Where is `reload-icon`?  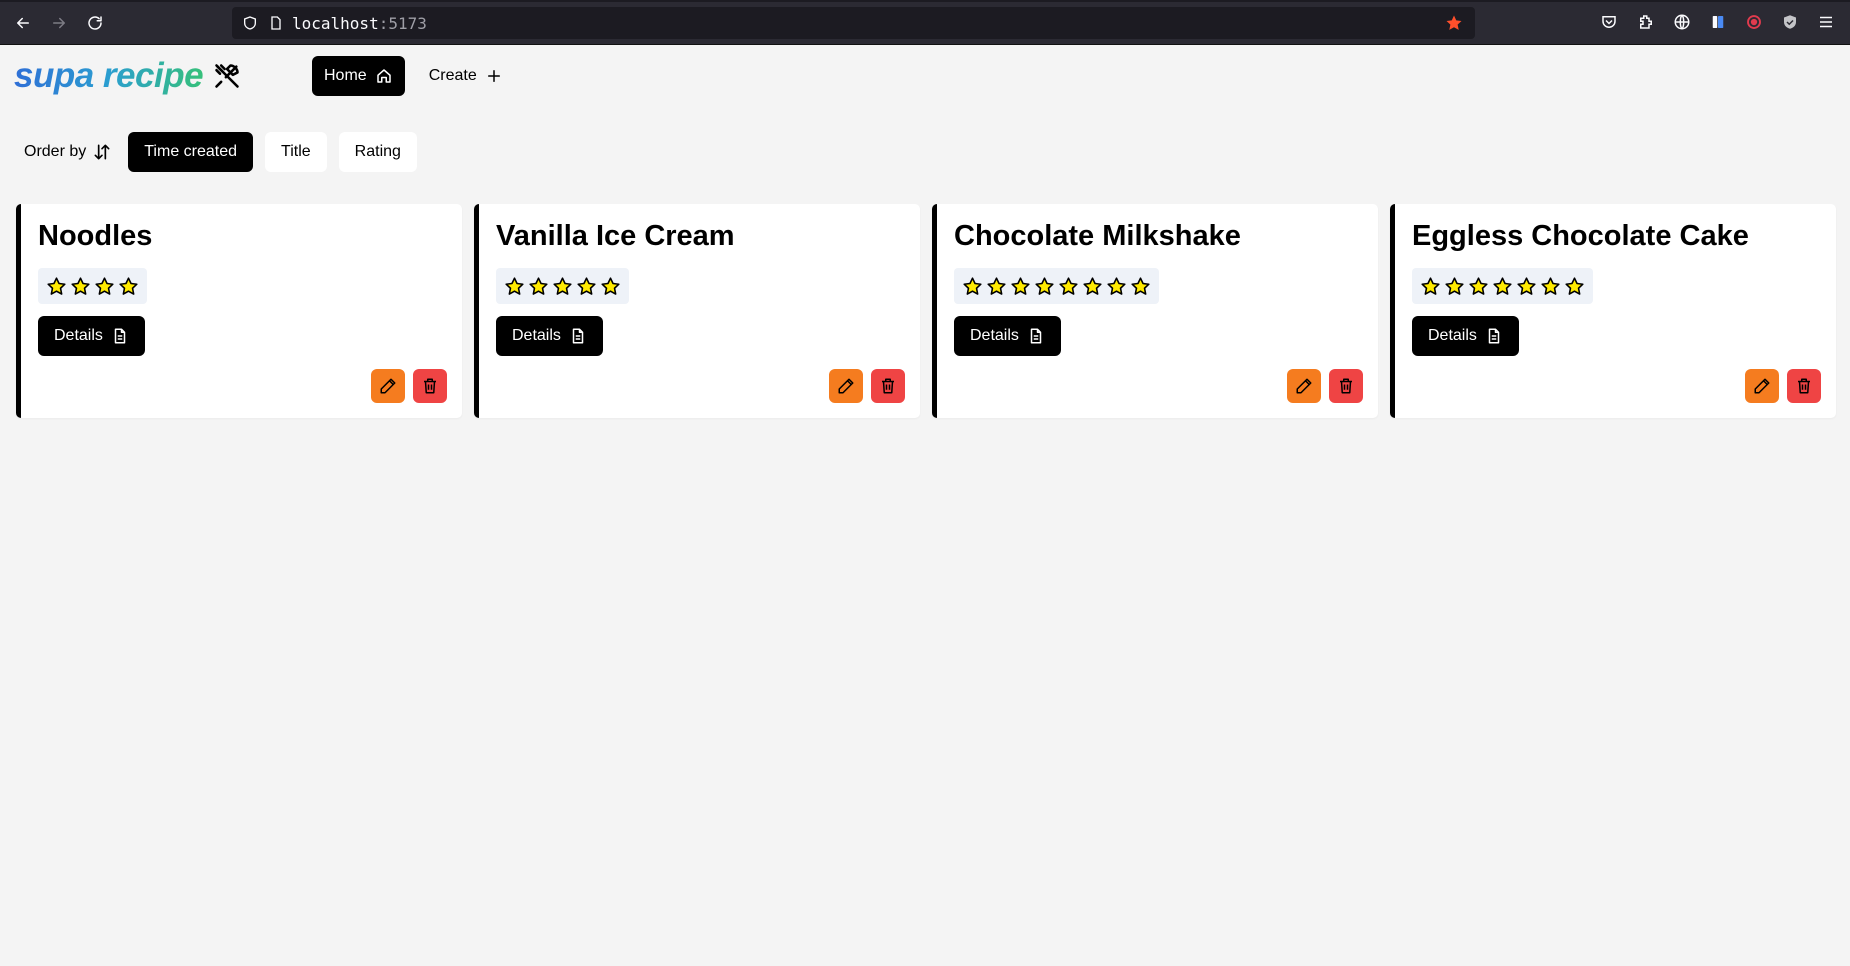
reload-icon is located at coordinates (95, 23).